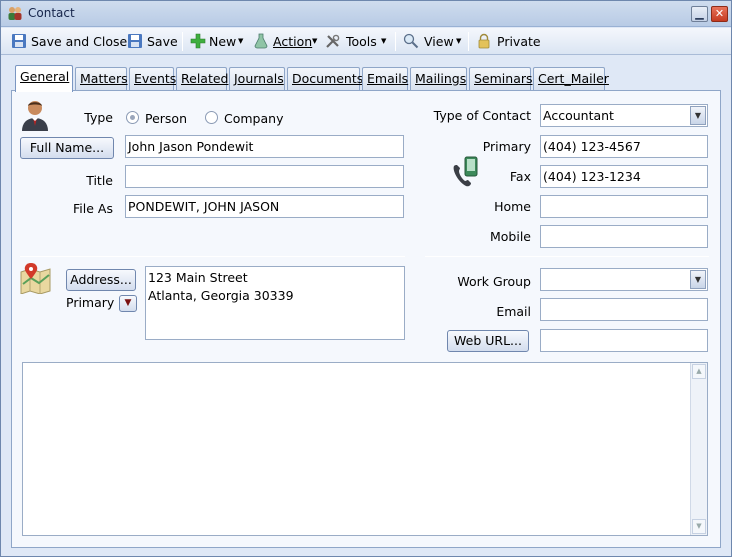 Image resolution: width=732 pixels, height=557 pixels. I want to click on map-pin-icon, so click(35, 278).